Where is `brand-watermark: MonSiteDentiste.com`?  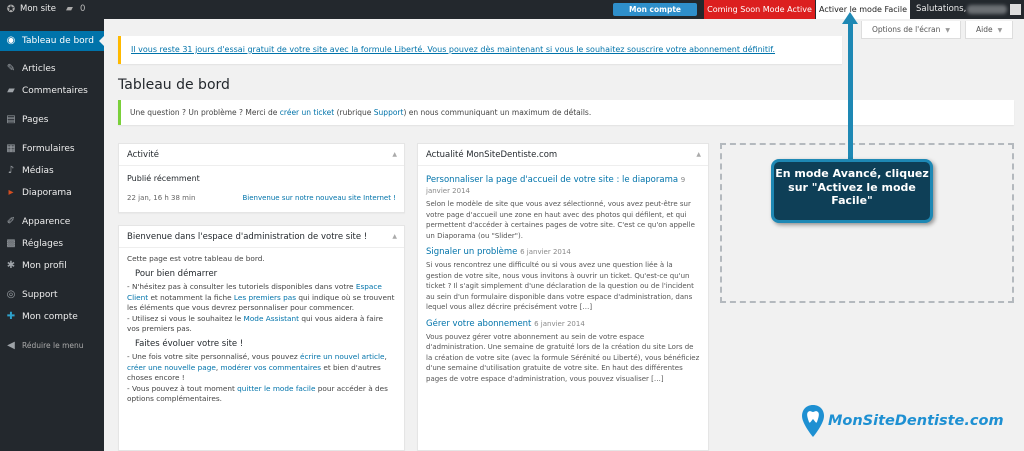 brand-watermark: MonSiteDentiste.com is located at coordinates (905, 424).